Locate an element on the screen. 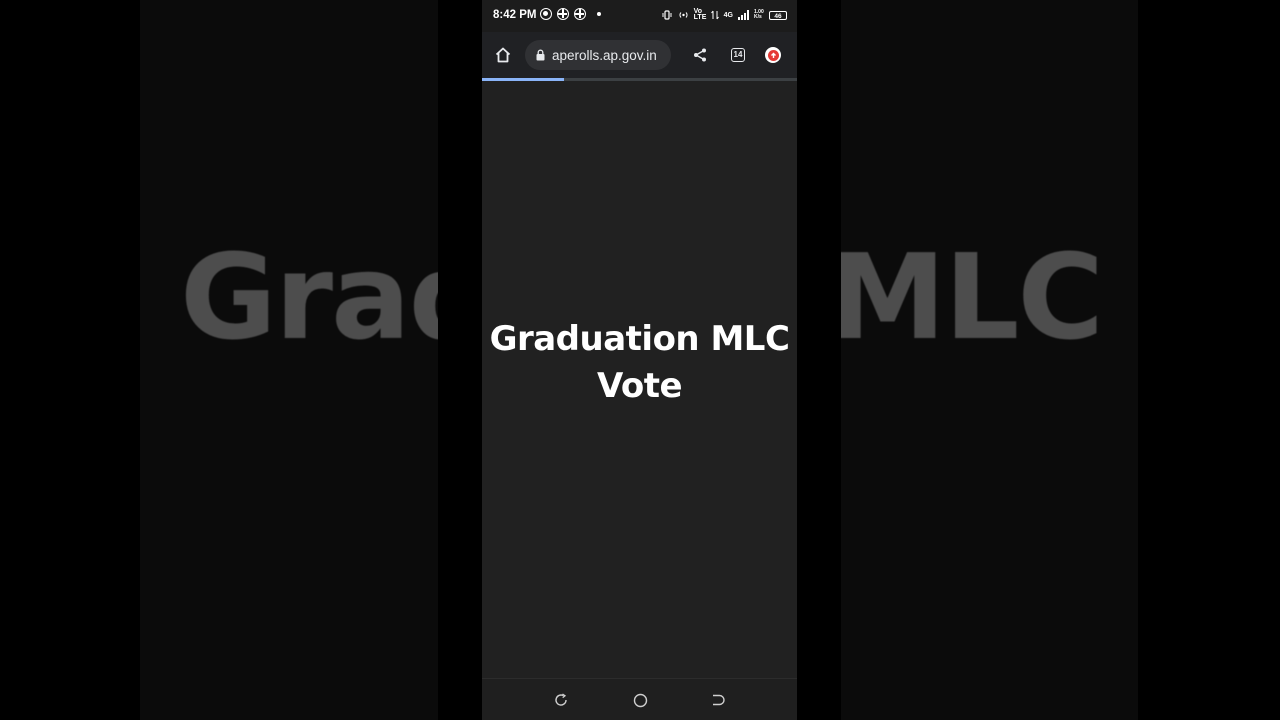 The width and height of the screenshot is (1280, 720). more-notifications-icon is located at coordinates (599, 14).